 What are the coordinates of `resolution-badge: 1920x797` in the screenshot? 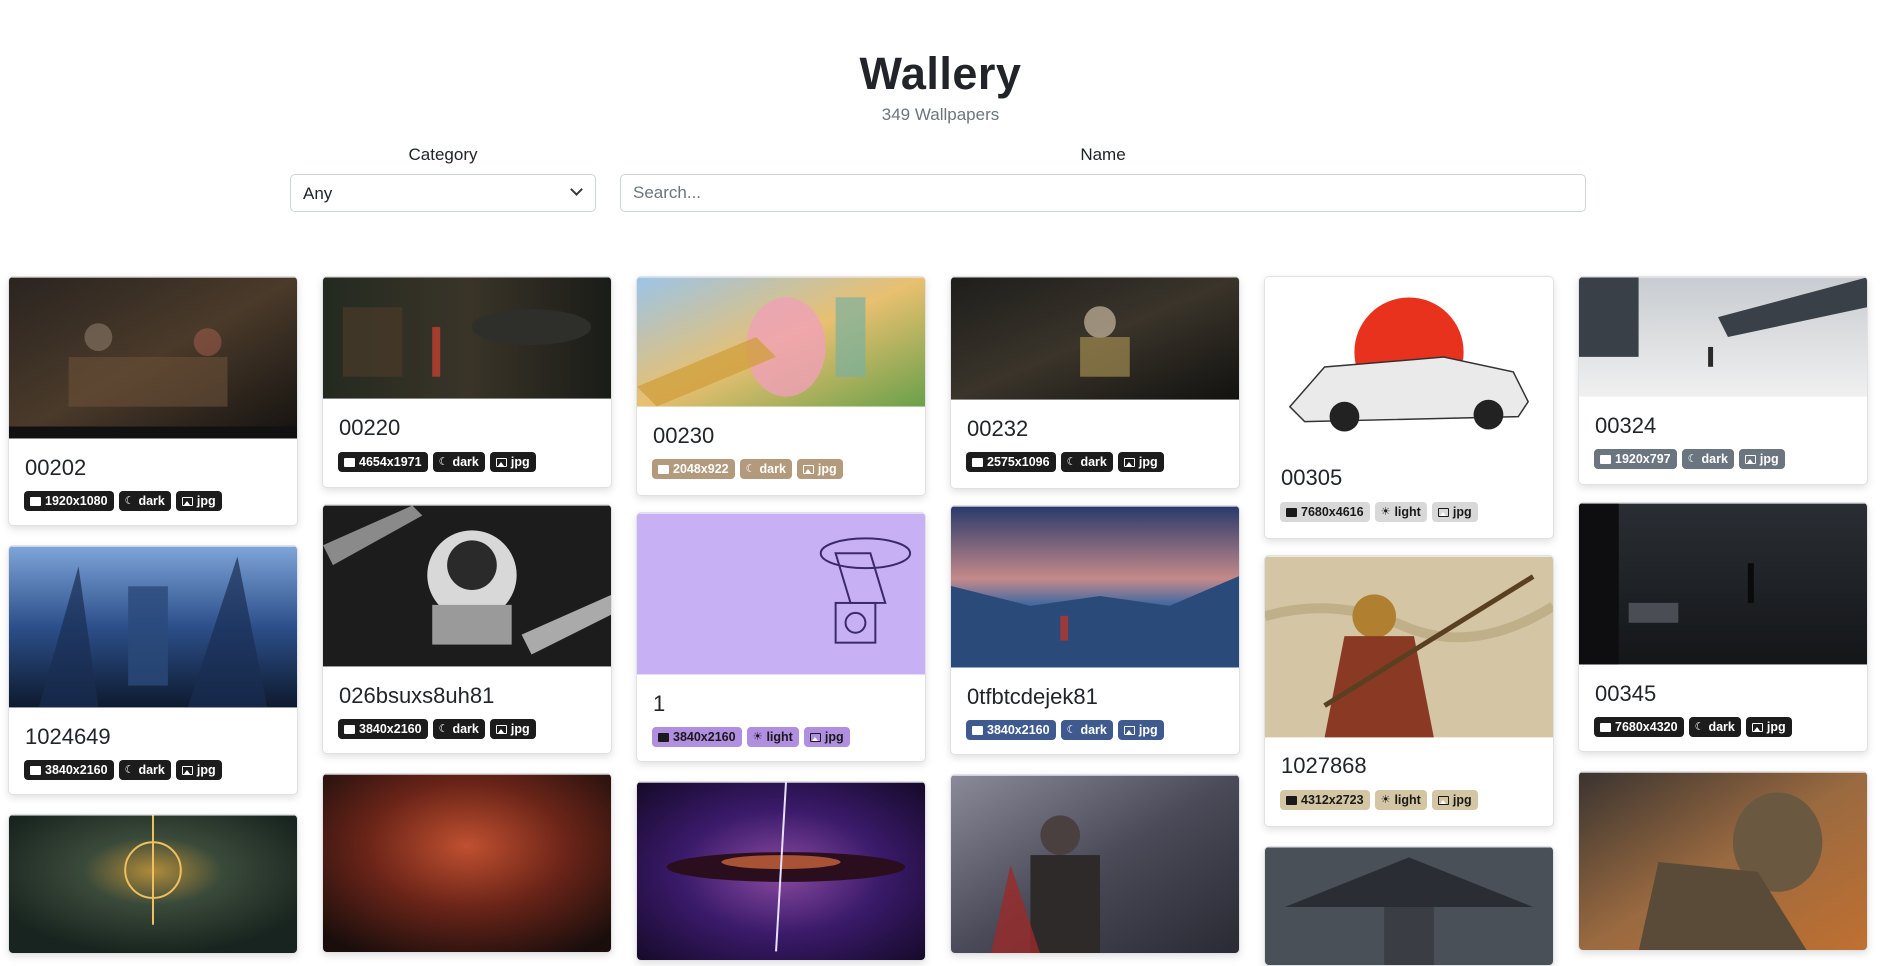 It's located at (1635, 459).